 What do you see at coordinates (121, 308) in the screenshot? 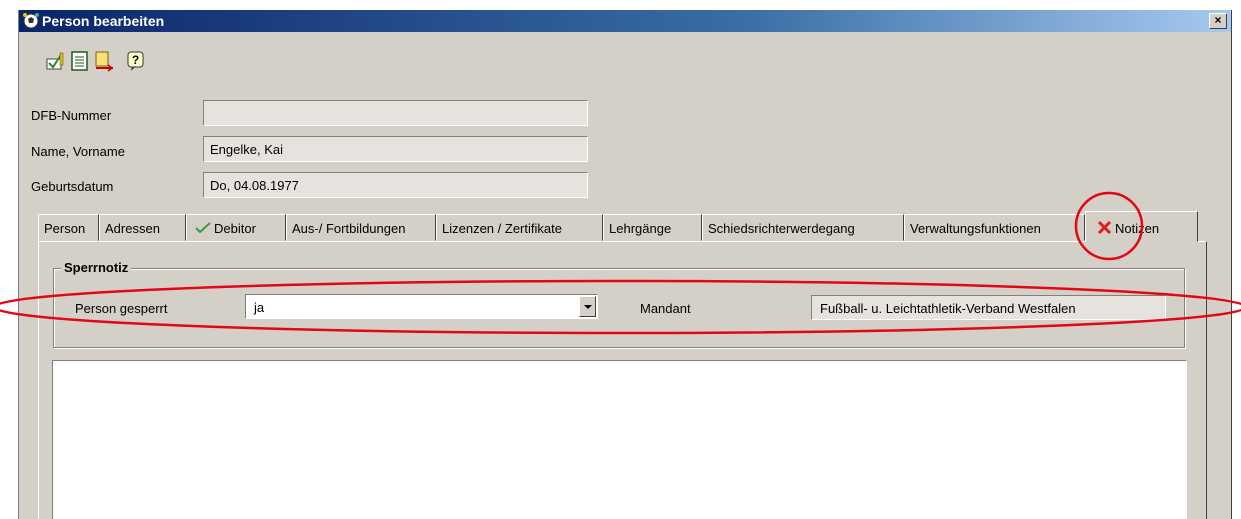
I see `person-gesperrt-label: Person gesperrt` at bounding box center [121, 308].